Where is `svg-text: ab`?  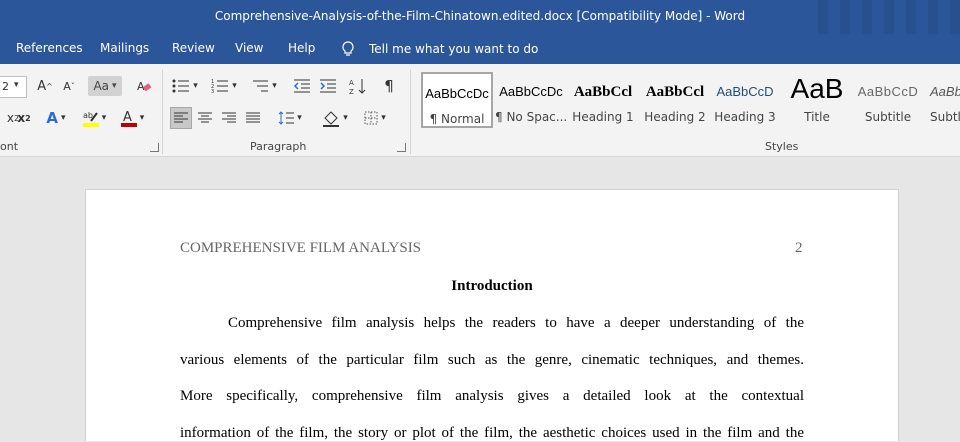 svg-text: ab is located at coordinates (88, 115).